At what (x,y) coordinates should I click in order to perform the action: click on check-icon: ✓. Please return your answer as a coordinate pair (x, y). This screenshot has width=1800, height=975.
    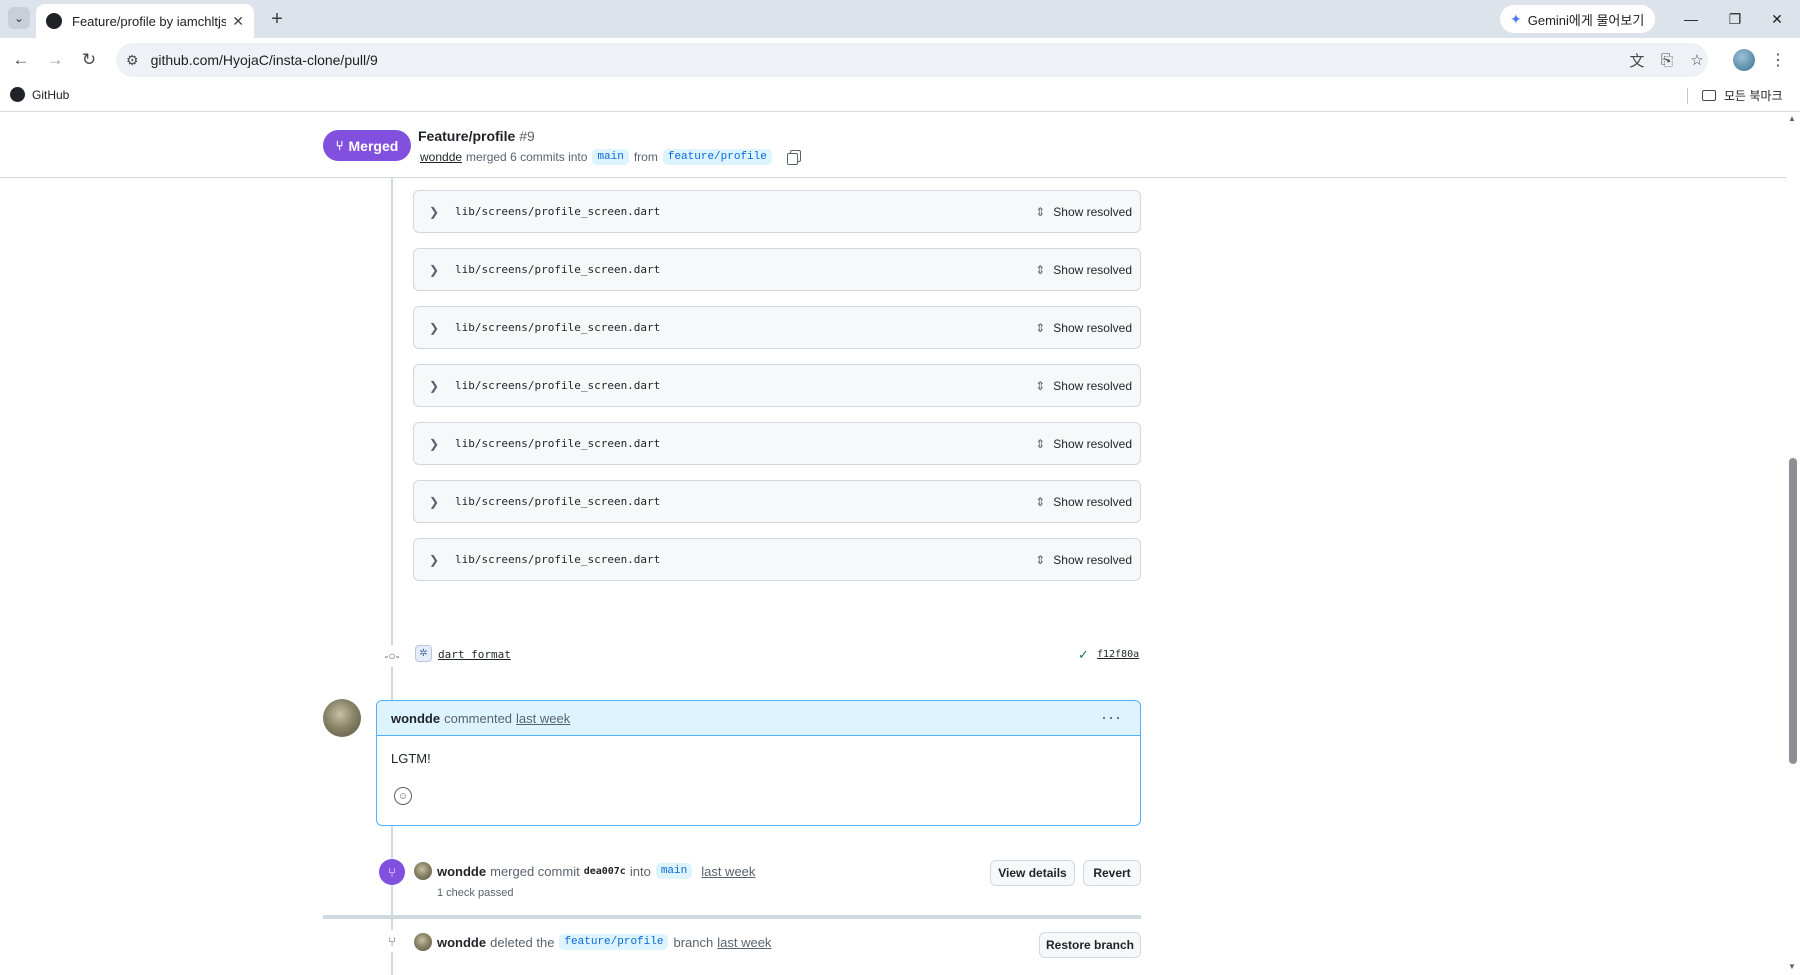
    Looking at the image, I should click on (1083, 655).